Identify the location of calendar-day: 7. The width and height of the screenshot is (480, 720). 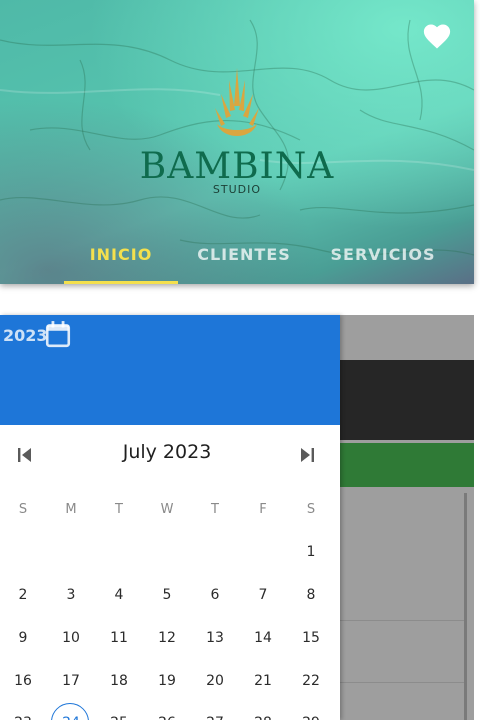
(263, 595).